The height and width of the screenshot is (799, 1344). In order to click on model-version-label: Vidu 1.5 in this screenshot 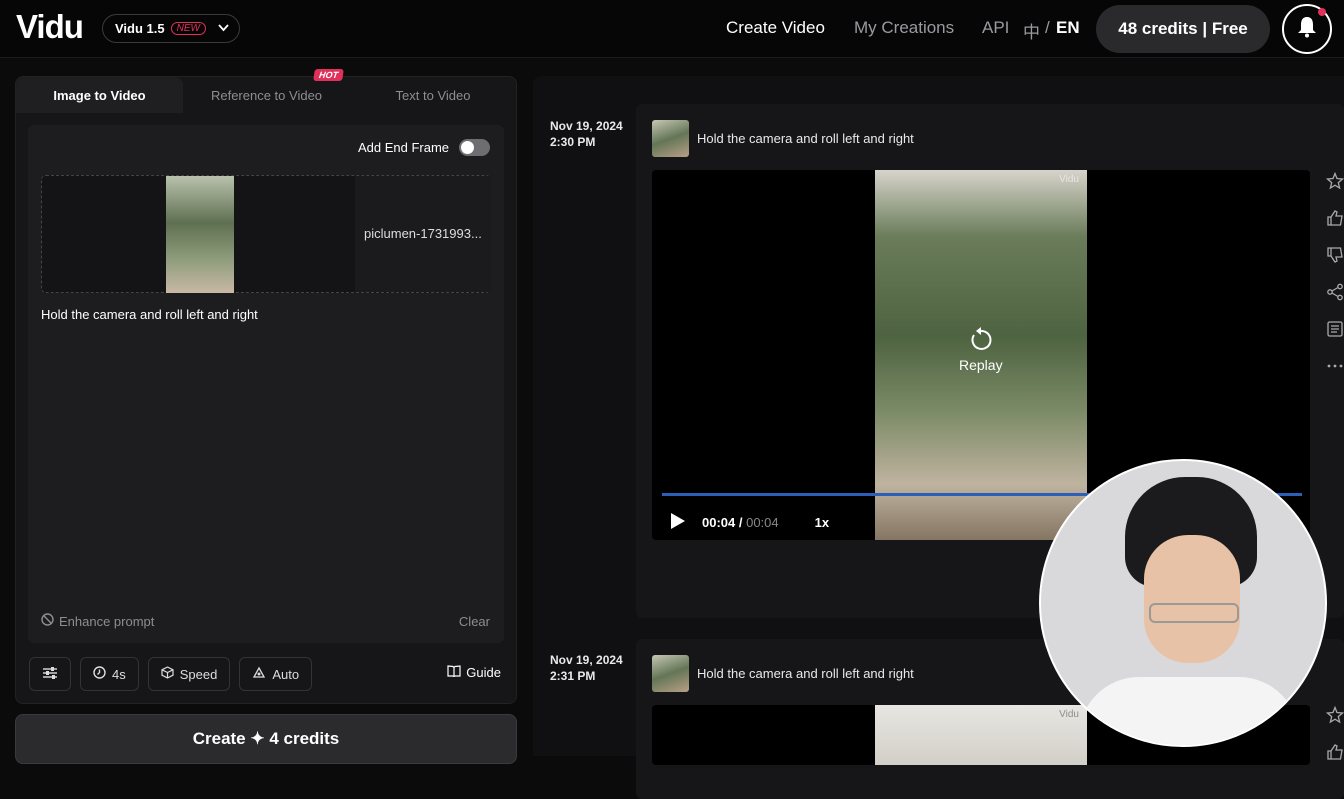, I will do `click(140, 28)`.